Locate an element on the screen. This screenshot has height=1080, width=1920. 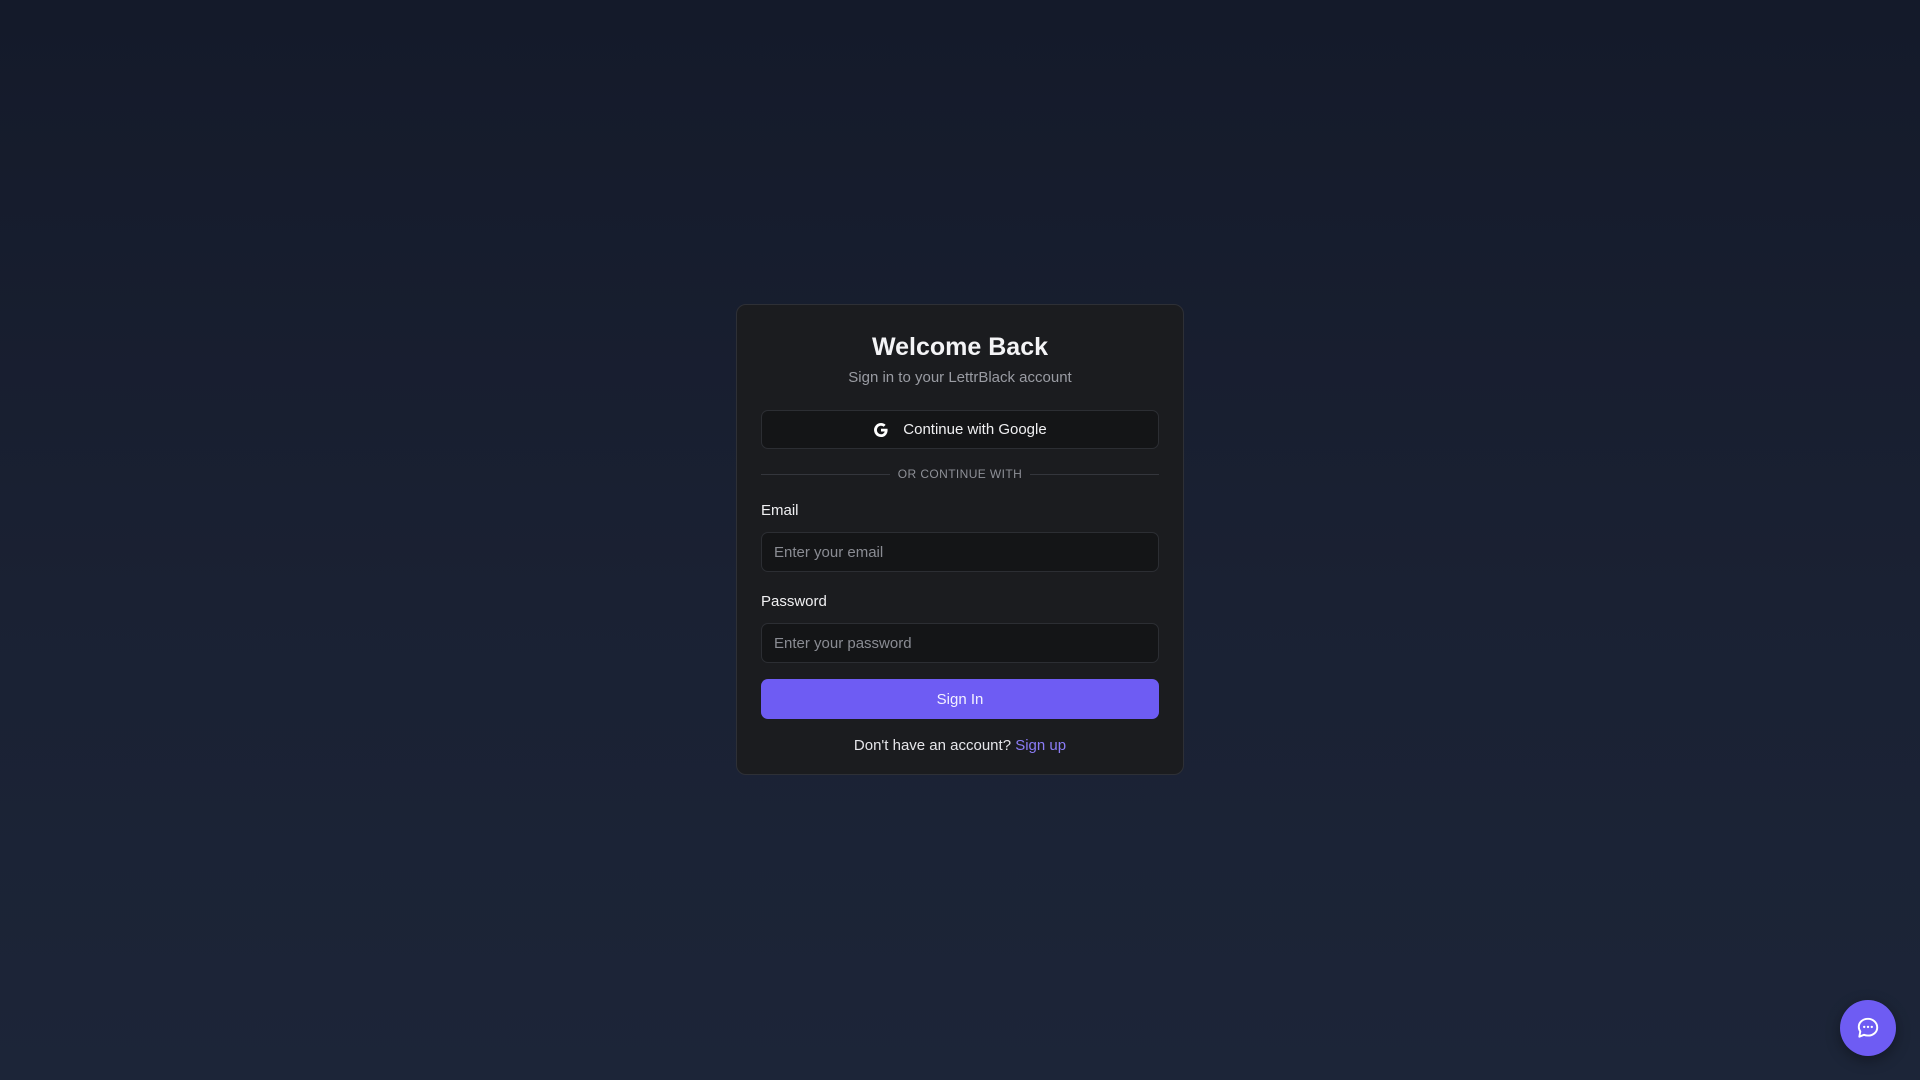
chat-bubble-icon is located at coordinates (1868, 1028).